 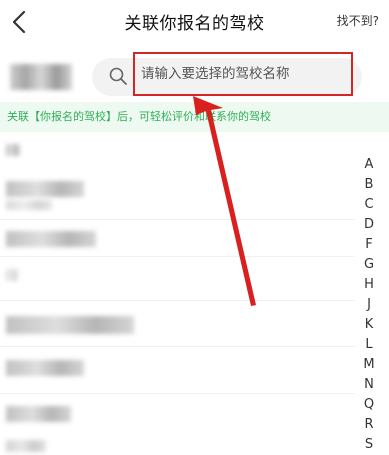 I want to click on info-banner: 关联【你报名的驾校】后，可轻松评价和联系你的驾校, so click(x=194, y=117).